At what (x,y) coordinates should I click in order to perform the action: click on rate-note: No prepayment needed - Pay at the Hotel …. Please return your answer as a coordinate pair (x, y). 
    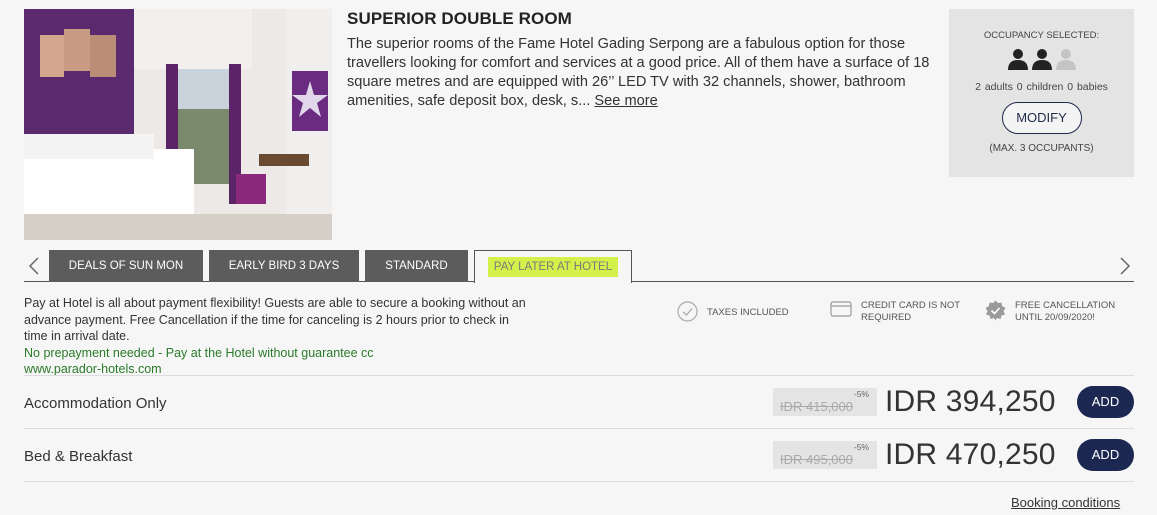
    Looking at the image, I should click on (199, 352).